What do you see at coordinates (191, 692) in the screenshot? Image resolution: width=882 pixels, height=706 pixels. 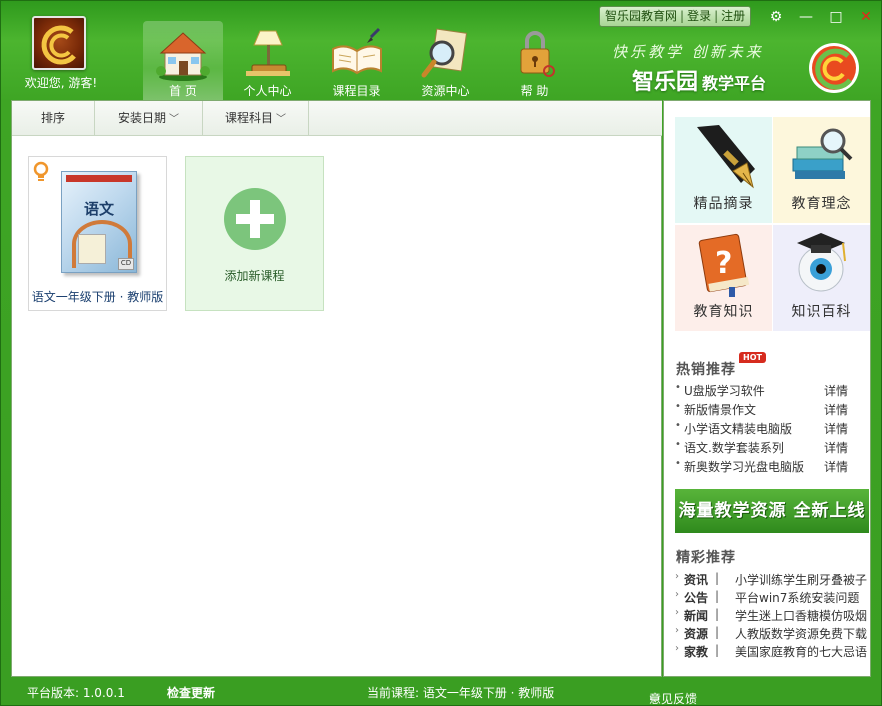 I see `check-update-link: 检查更新` at bounding box center [191, 692].